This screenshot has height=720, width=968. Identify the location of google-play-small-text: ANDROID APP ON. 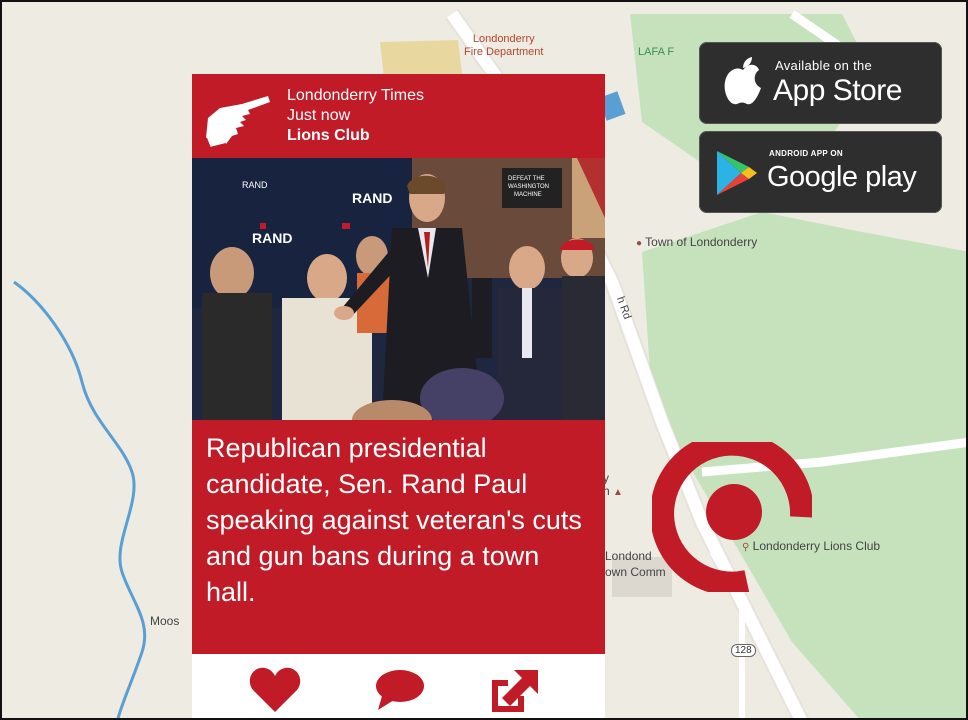
(806, 153).